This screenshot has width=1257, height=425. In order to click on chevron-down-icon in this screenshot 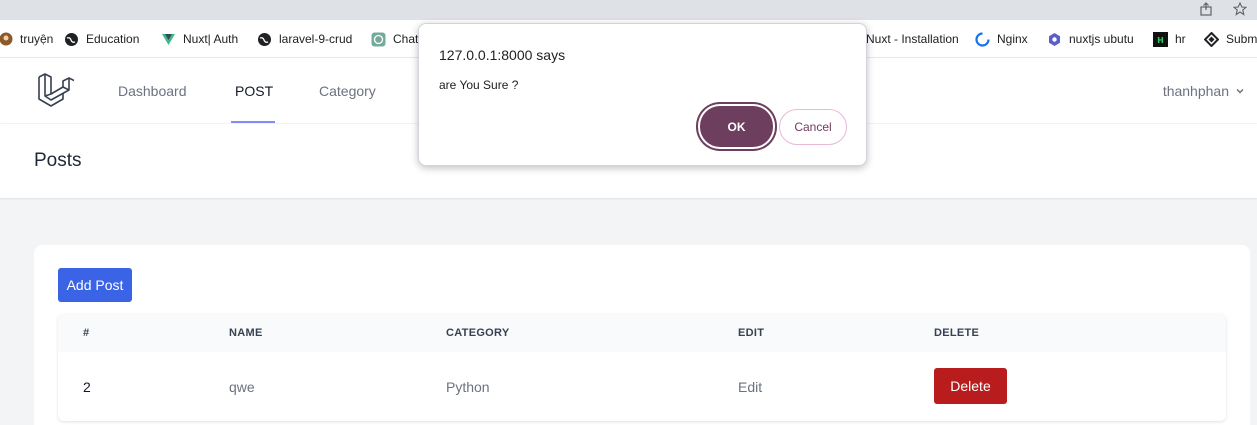, I will do `click(1240, 91)`.